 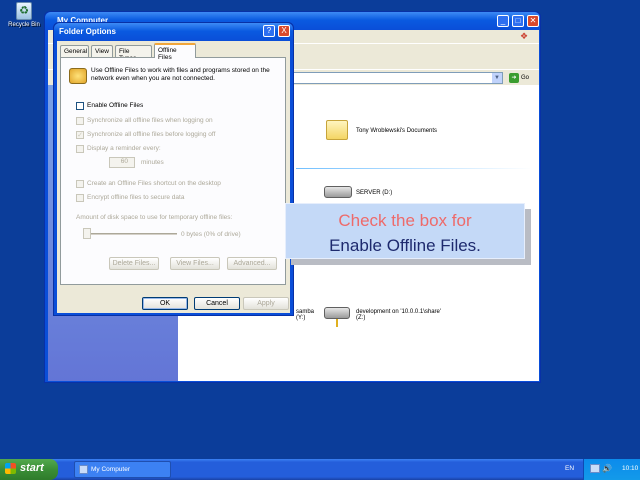 I want to click on address-input: ▼, so click(x=395, y=78).